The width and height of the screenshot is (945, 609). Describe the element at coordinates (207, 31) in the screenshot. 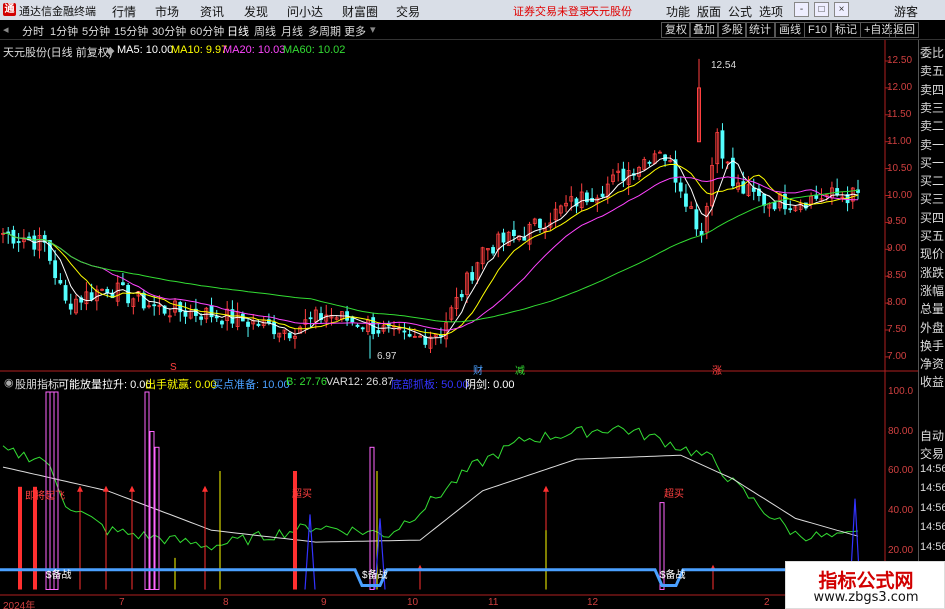

I see `period-60min: 60分钟` at that location.